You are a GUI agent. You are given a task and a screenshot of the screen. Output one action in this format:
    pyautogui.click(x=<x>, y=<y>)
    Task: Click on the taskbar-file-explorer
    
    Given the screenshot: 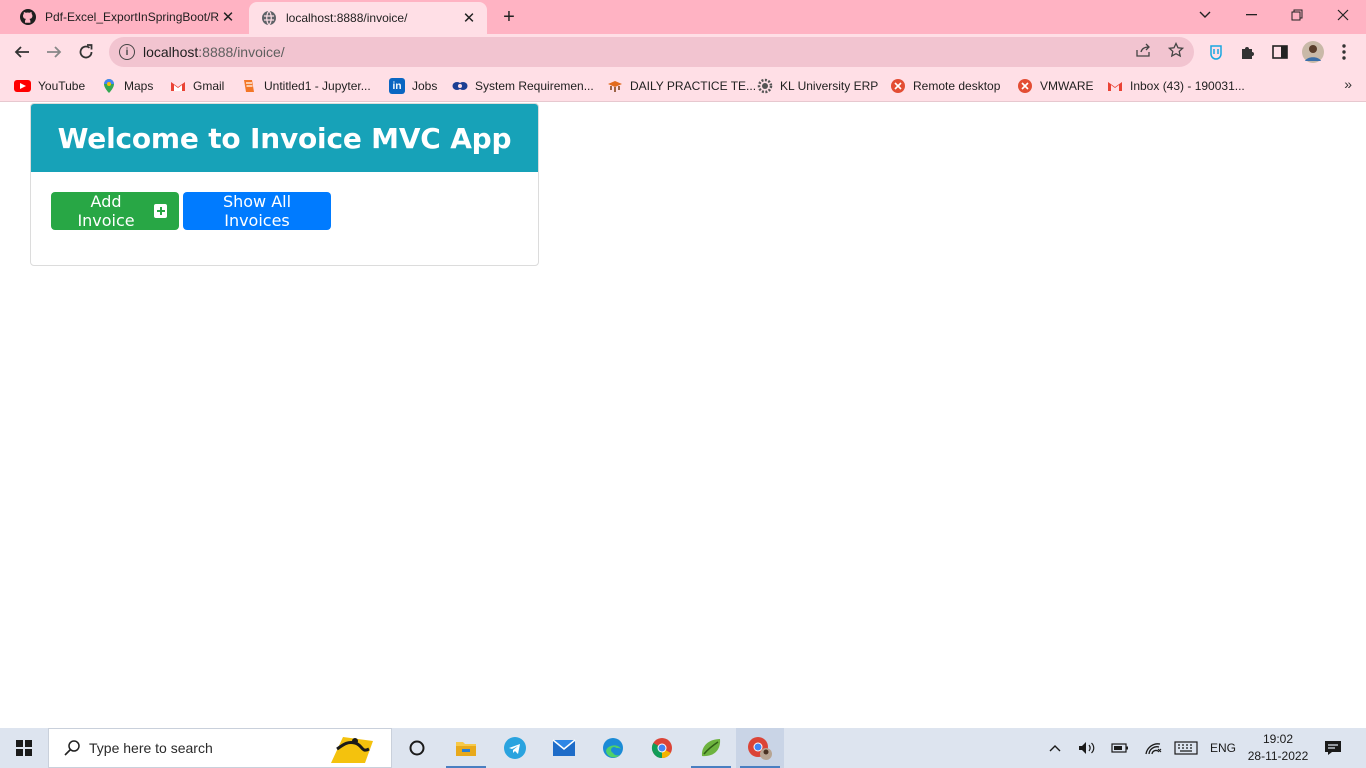 What is the action you would take?
    pyautogui.click(x=466, y=748)
    